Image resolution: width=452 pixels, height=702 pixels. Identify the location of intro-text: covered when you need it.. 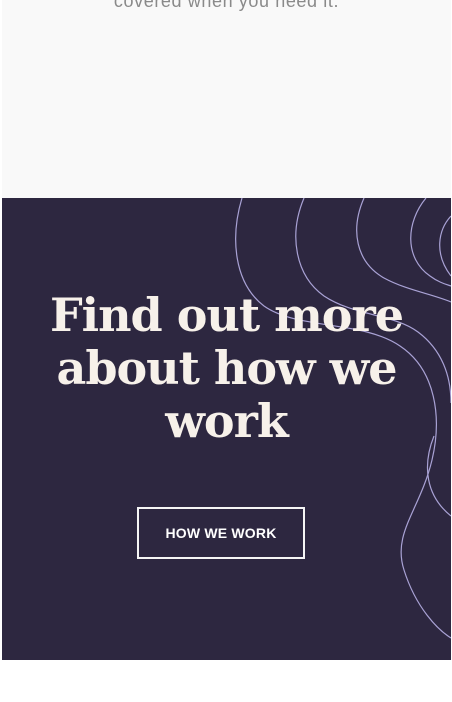
(226, 5).